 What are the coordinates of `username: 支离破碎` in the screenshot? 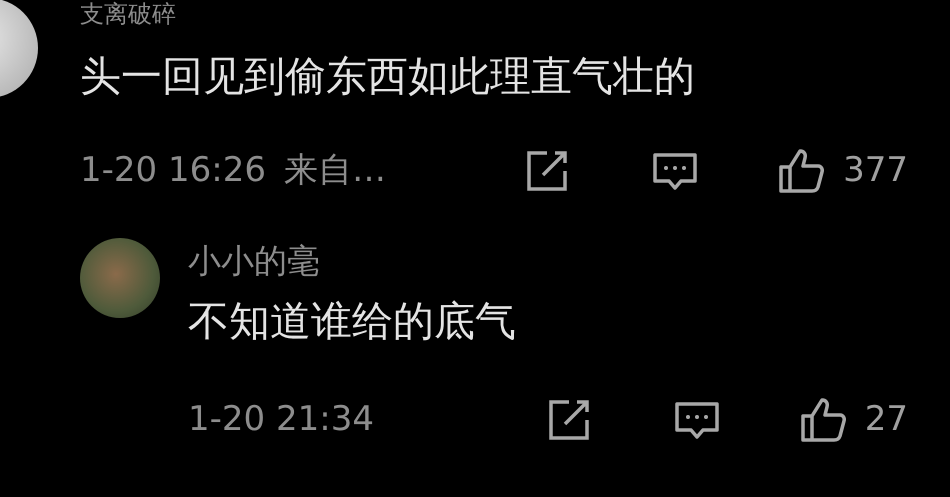 It's located at (128, 14).